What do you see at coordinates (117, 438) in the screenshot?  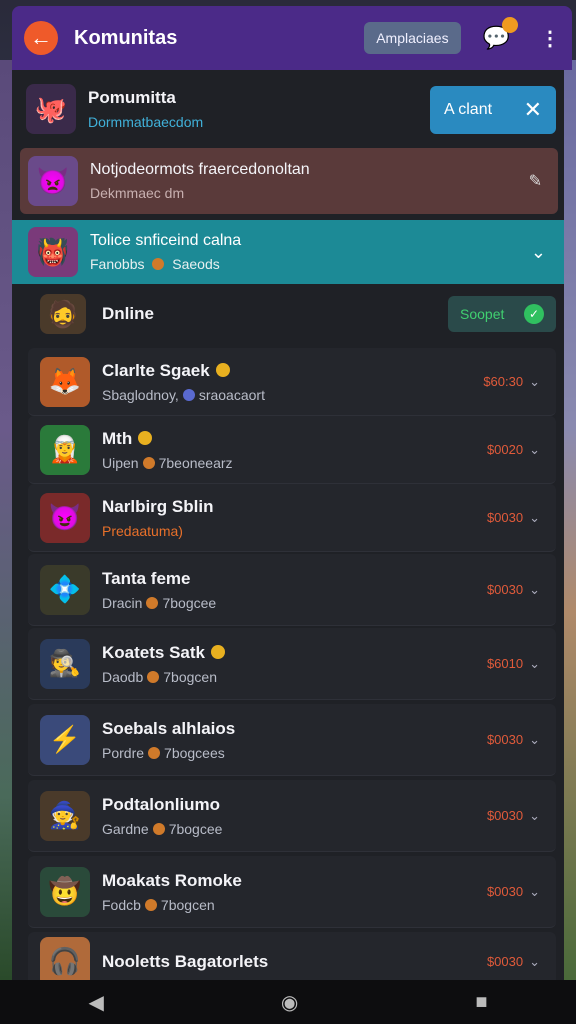 I see `item-name: Mth` at bounding box center [117, 438].